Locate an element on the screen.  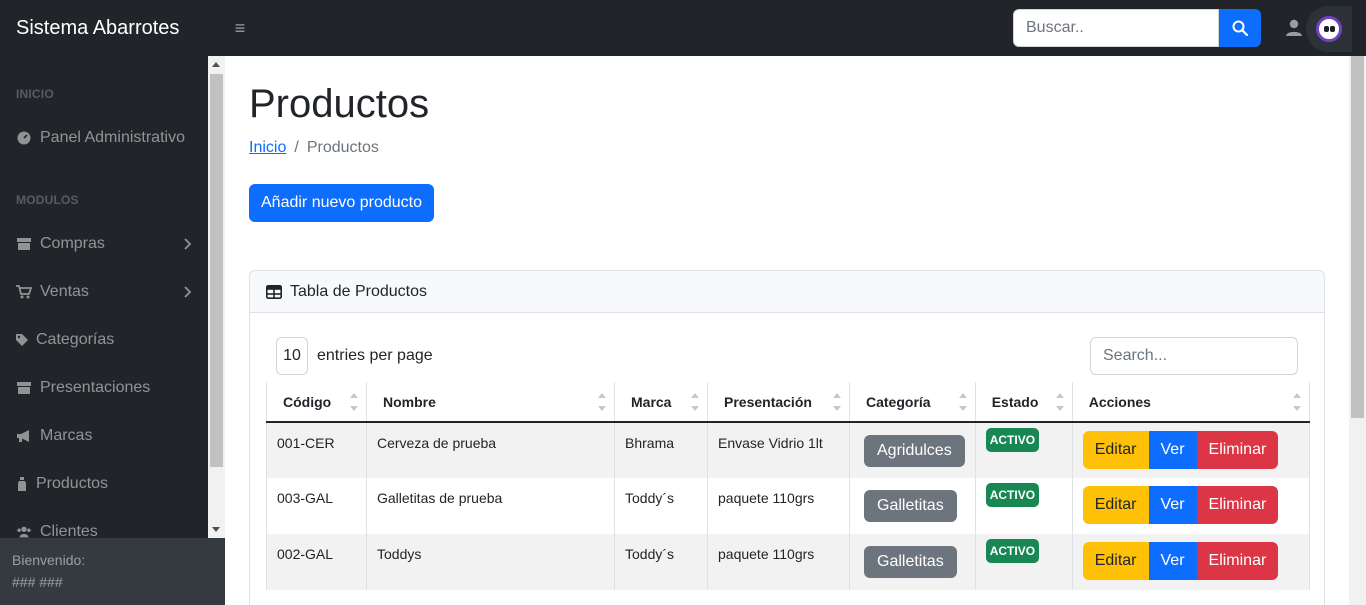
column-header-acciones: Acciones is located at coordinates (1190, 402).